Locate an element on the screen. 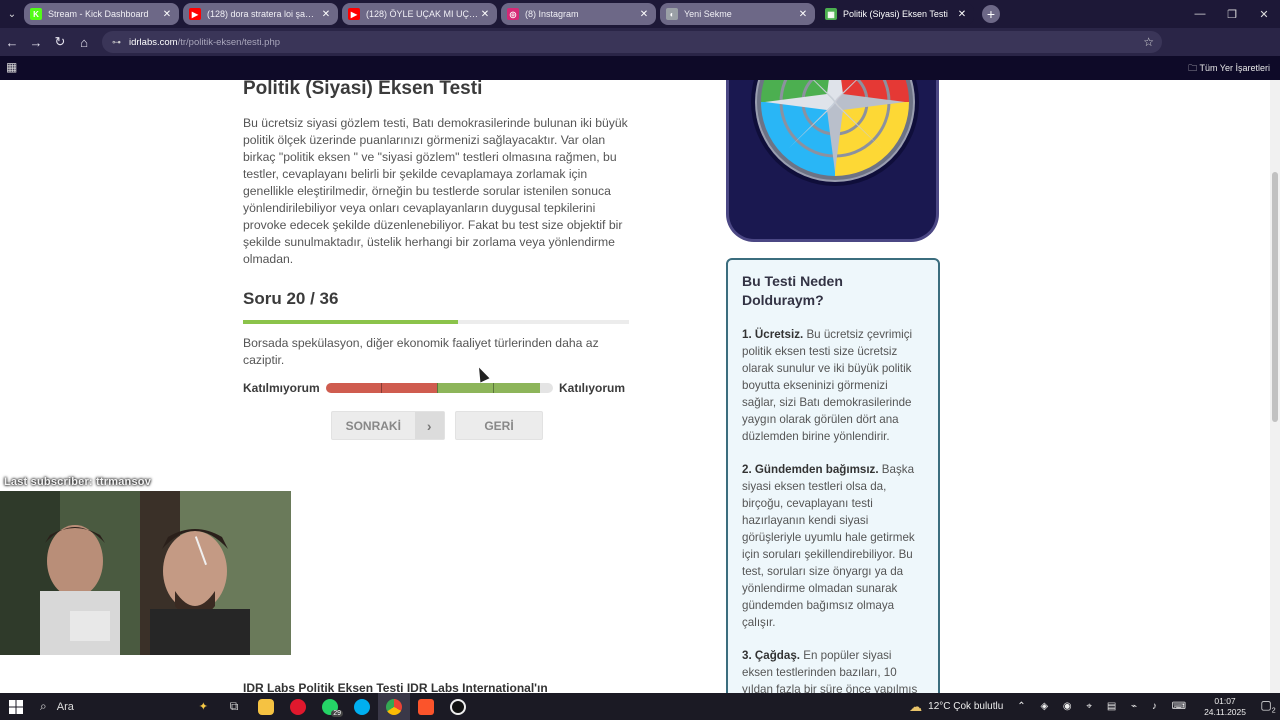  taskbar-search: ⌕ Ara ✦ is located at coordinates (125, 706).